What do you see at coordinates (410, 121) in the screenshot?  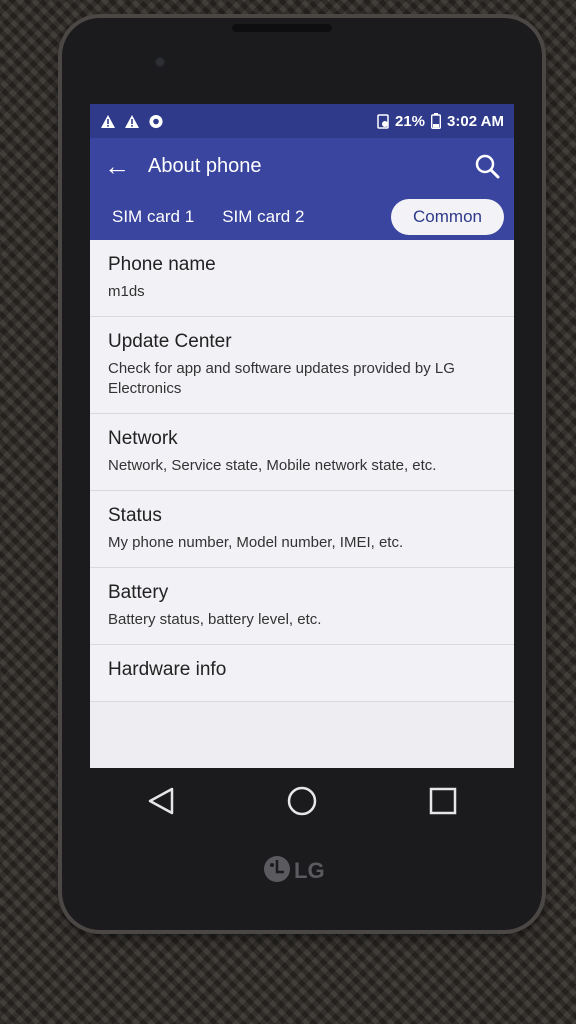 I see `battery-percentage: 21%` at bounding box center [410, 121].